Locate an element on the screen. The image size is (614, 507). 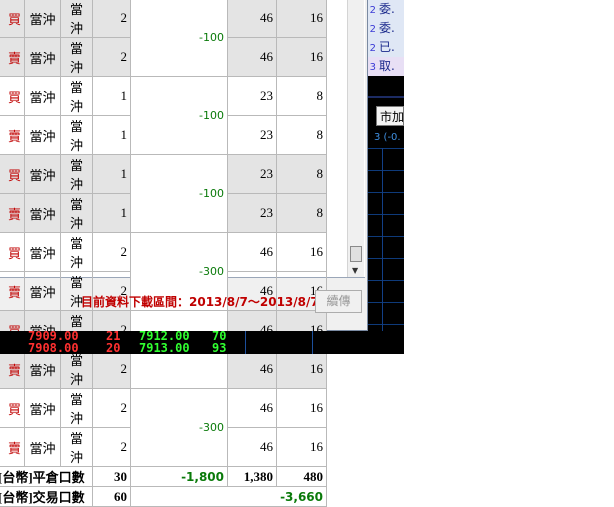
close-qty-value: 30 is located at coordinates (111, 476).